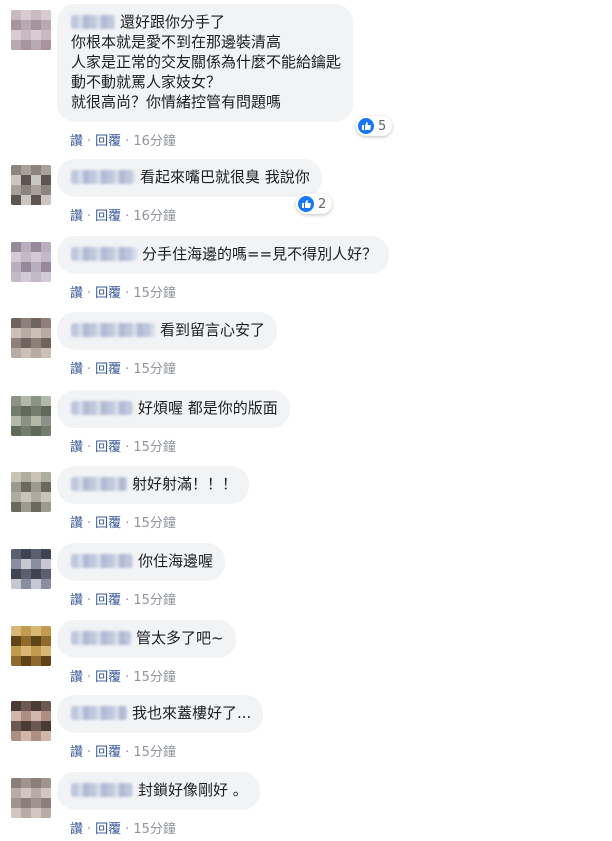 This screenshot has width=612, height=841. I want to click on comment-bubble: 射好射滿！！！, so click(153, 485).